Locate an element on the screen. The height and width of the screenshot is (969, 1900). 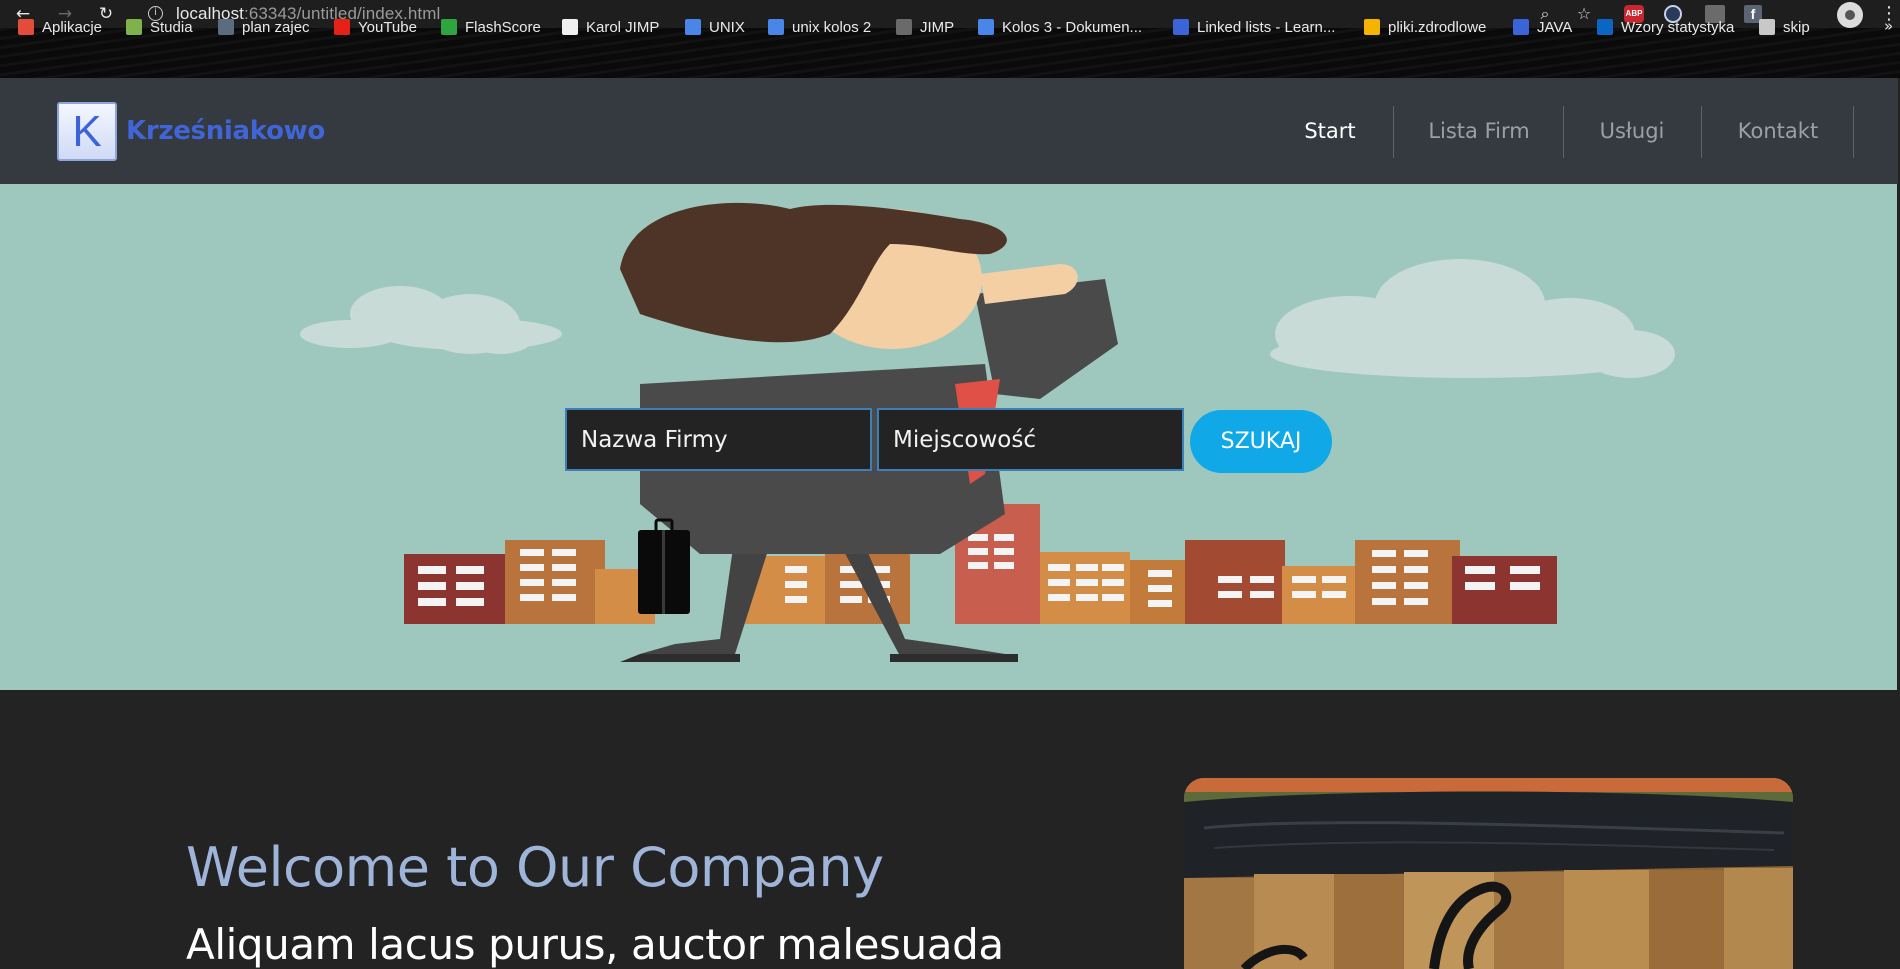
bookmark-label: JIMP is located at coordinates (937, 27).